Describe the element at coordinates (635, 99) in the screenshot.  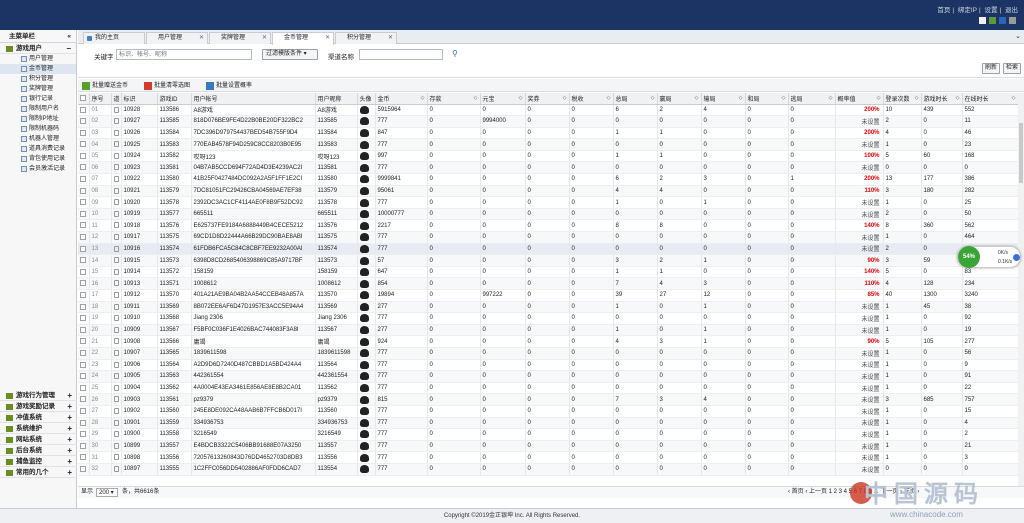
I see `column-header-12: 总局 ◇` at that location.